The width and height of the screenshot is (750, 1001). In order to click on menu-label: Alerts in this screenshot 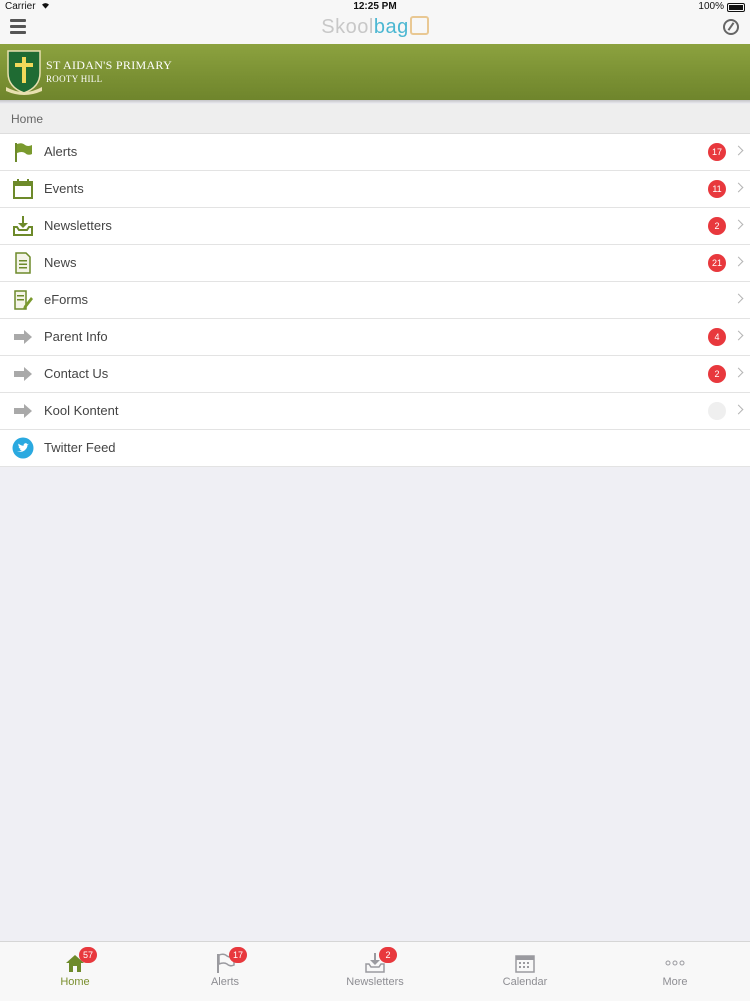, I will do `click(61, 151)`.